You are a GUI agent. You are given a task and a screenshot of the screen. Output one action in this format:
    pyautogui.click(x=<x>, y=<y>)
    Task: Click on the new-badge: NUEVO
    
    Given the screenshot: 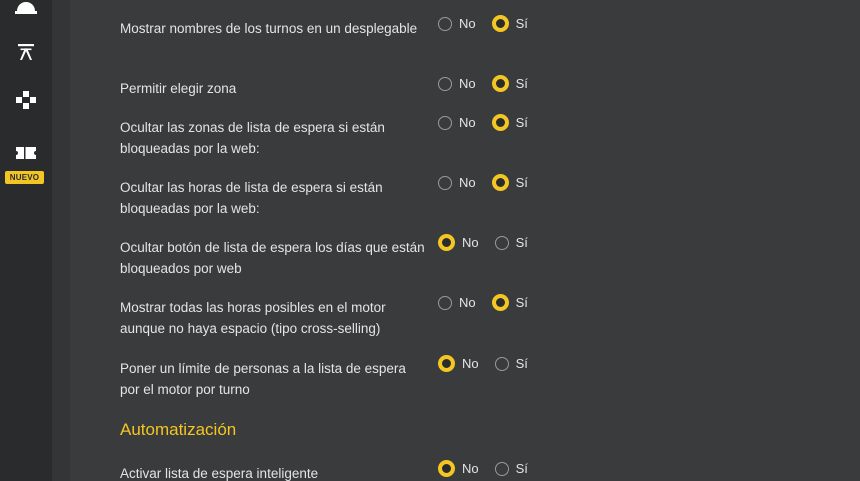 What is the action you would take?
    pyautogui.click(x=24, y=177)
    